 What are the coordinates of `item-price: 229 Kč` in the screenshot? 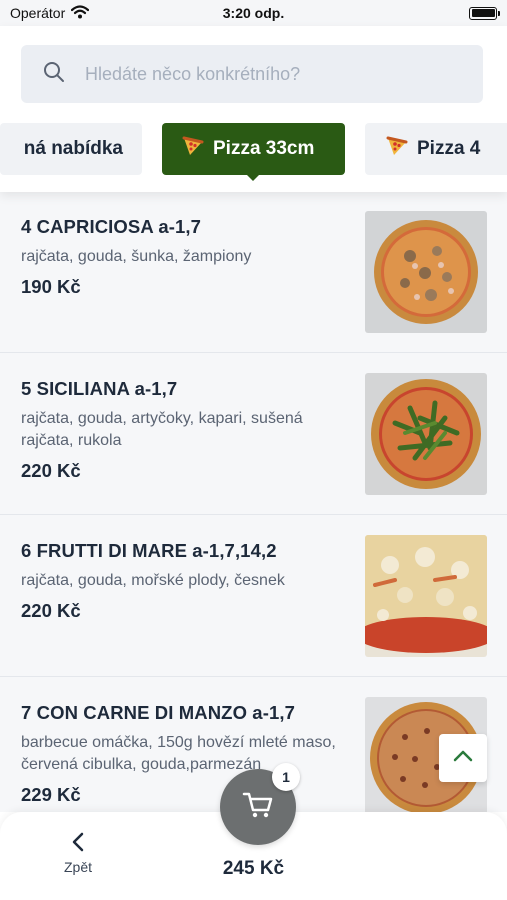 It's located at (51, 794).